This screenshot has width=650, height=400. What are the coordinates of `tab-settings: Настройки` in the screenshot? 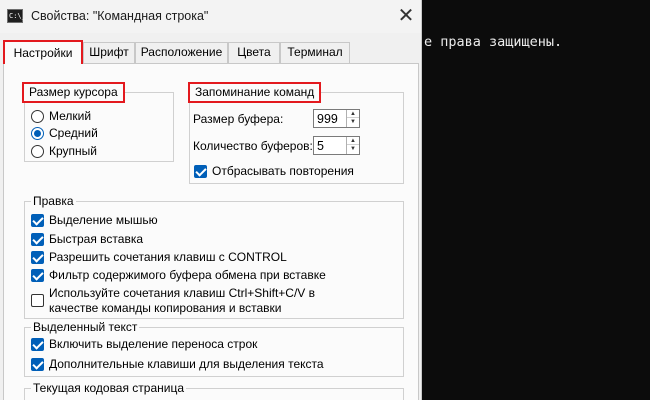 It's located at (43, 52).